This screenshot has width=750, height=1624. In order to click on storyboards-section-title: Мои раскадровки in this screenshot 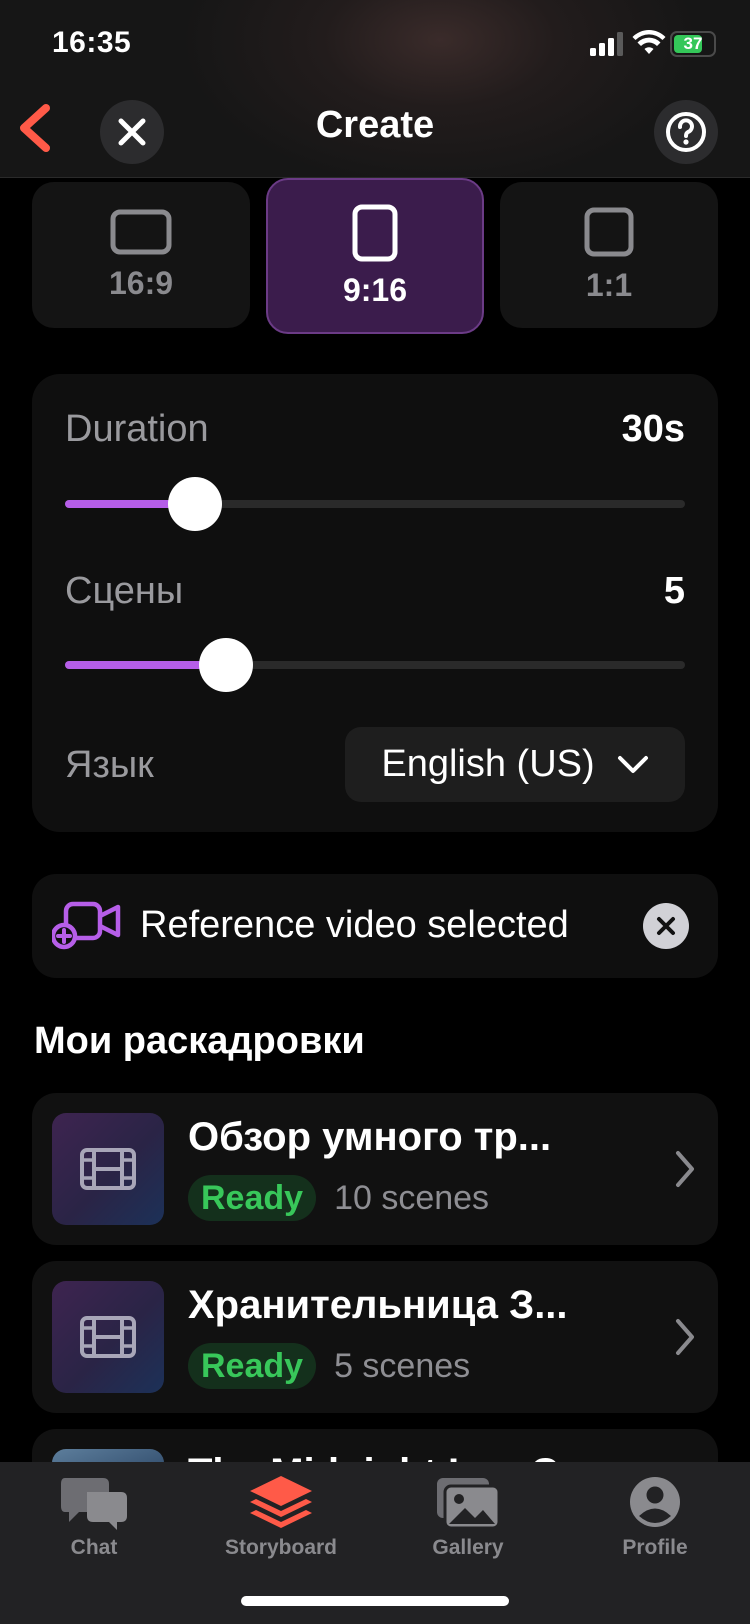, I will do `click(199, 1041)`.